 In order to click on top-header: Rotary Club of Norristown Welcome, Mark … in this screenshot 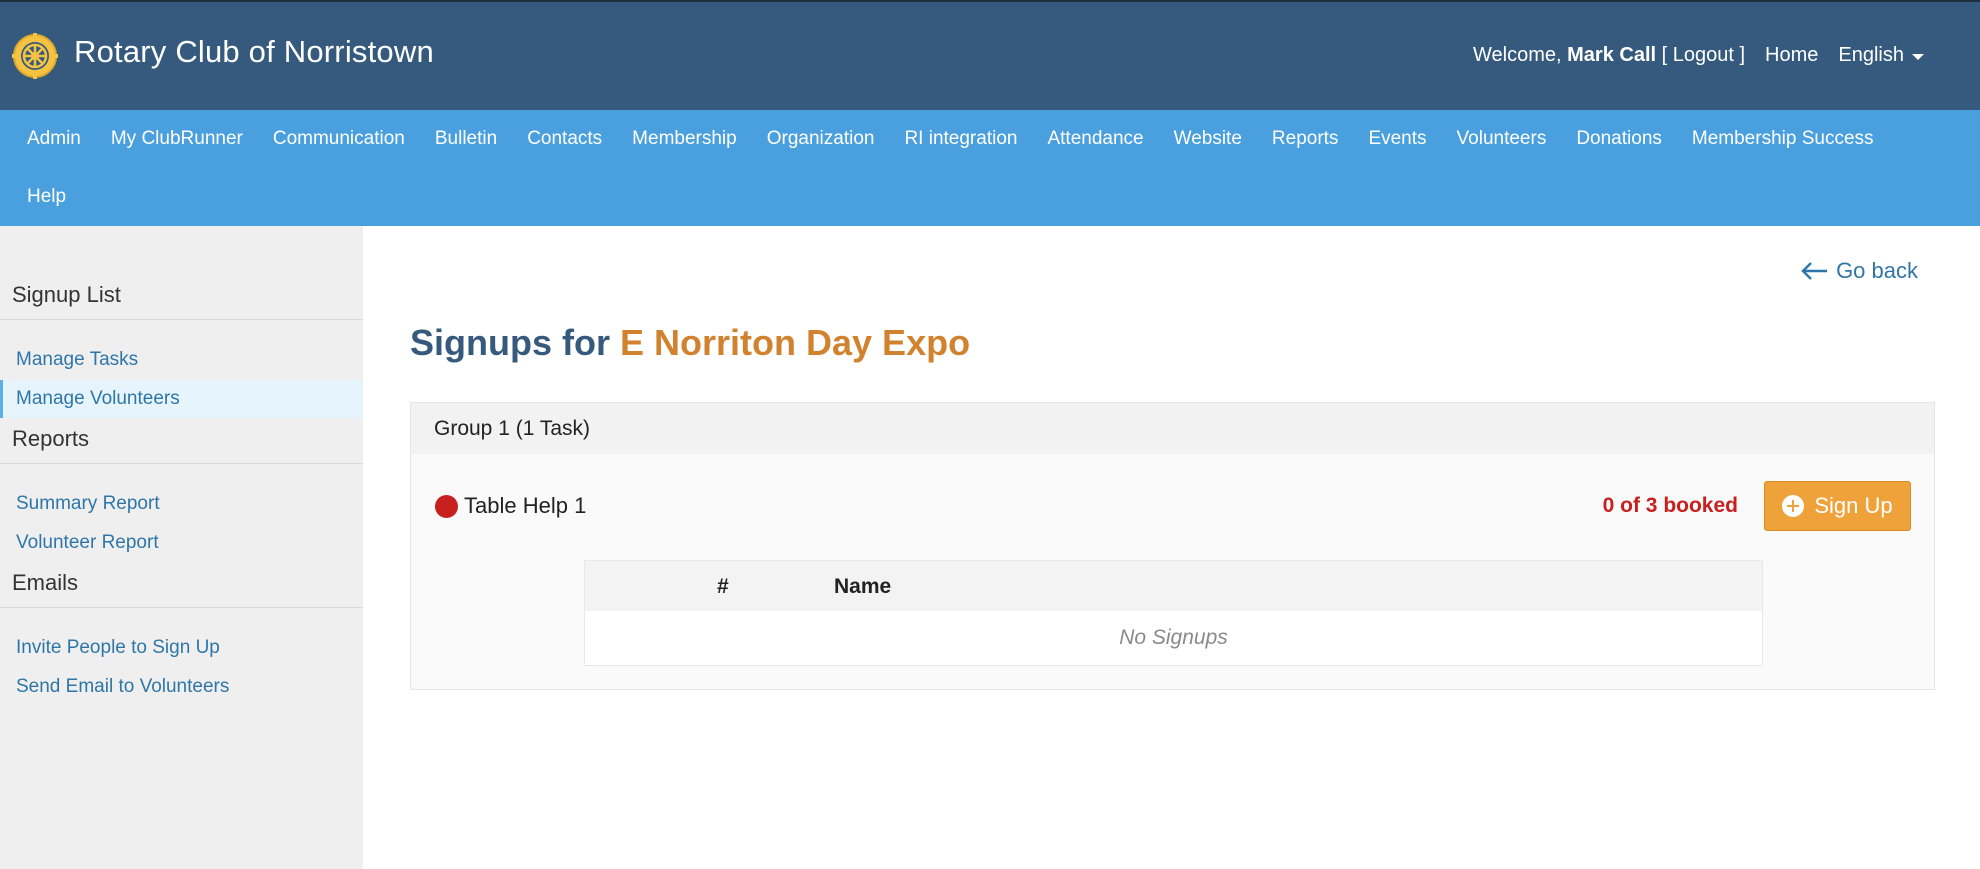, I will do `click(990, 55)`.